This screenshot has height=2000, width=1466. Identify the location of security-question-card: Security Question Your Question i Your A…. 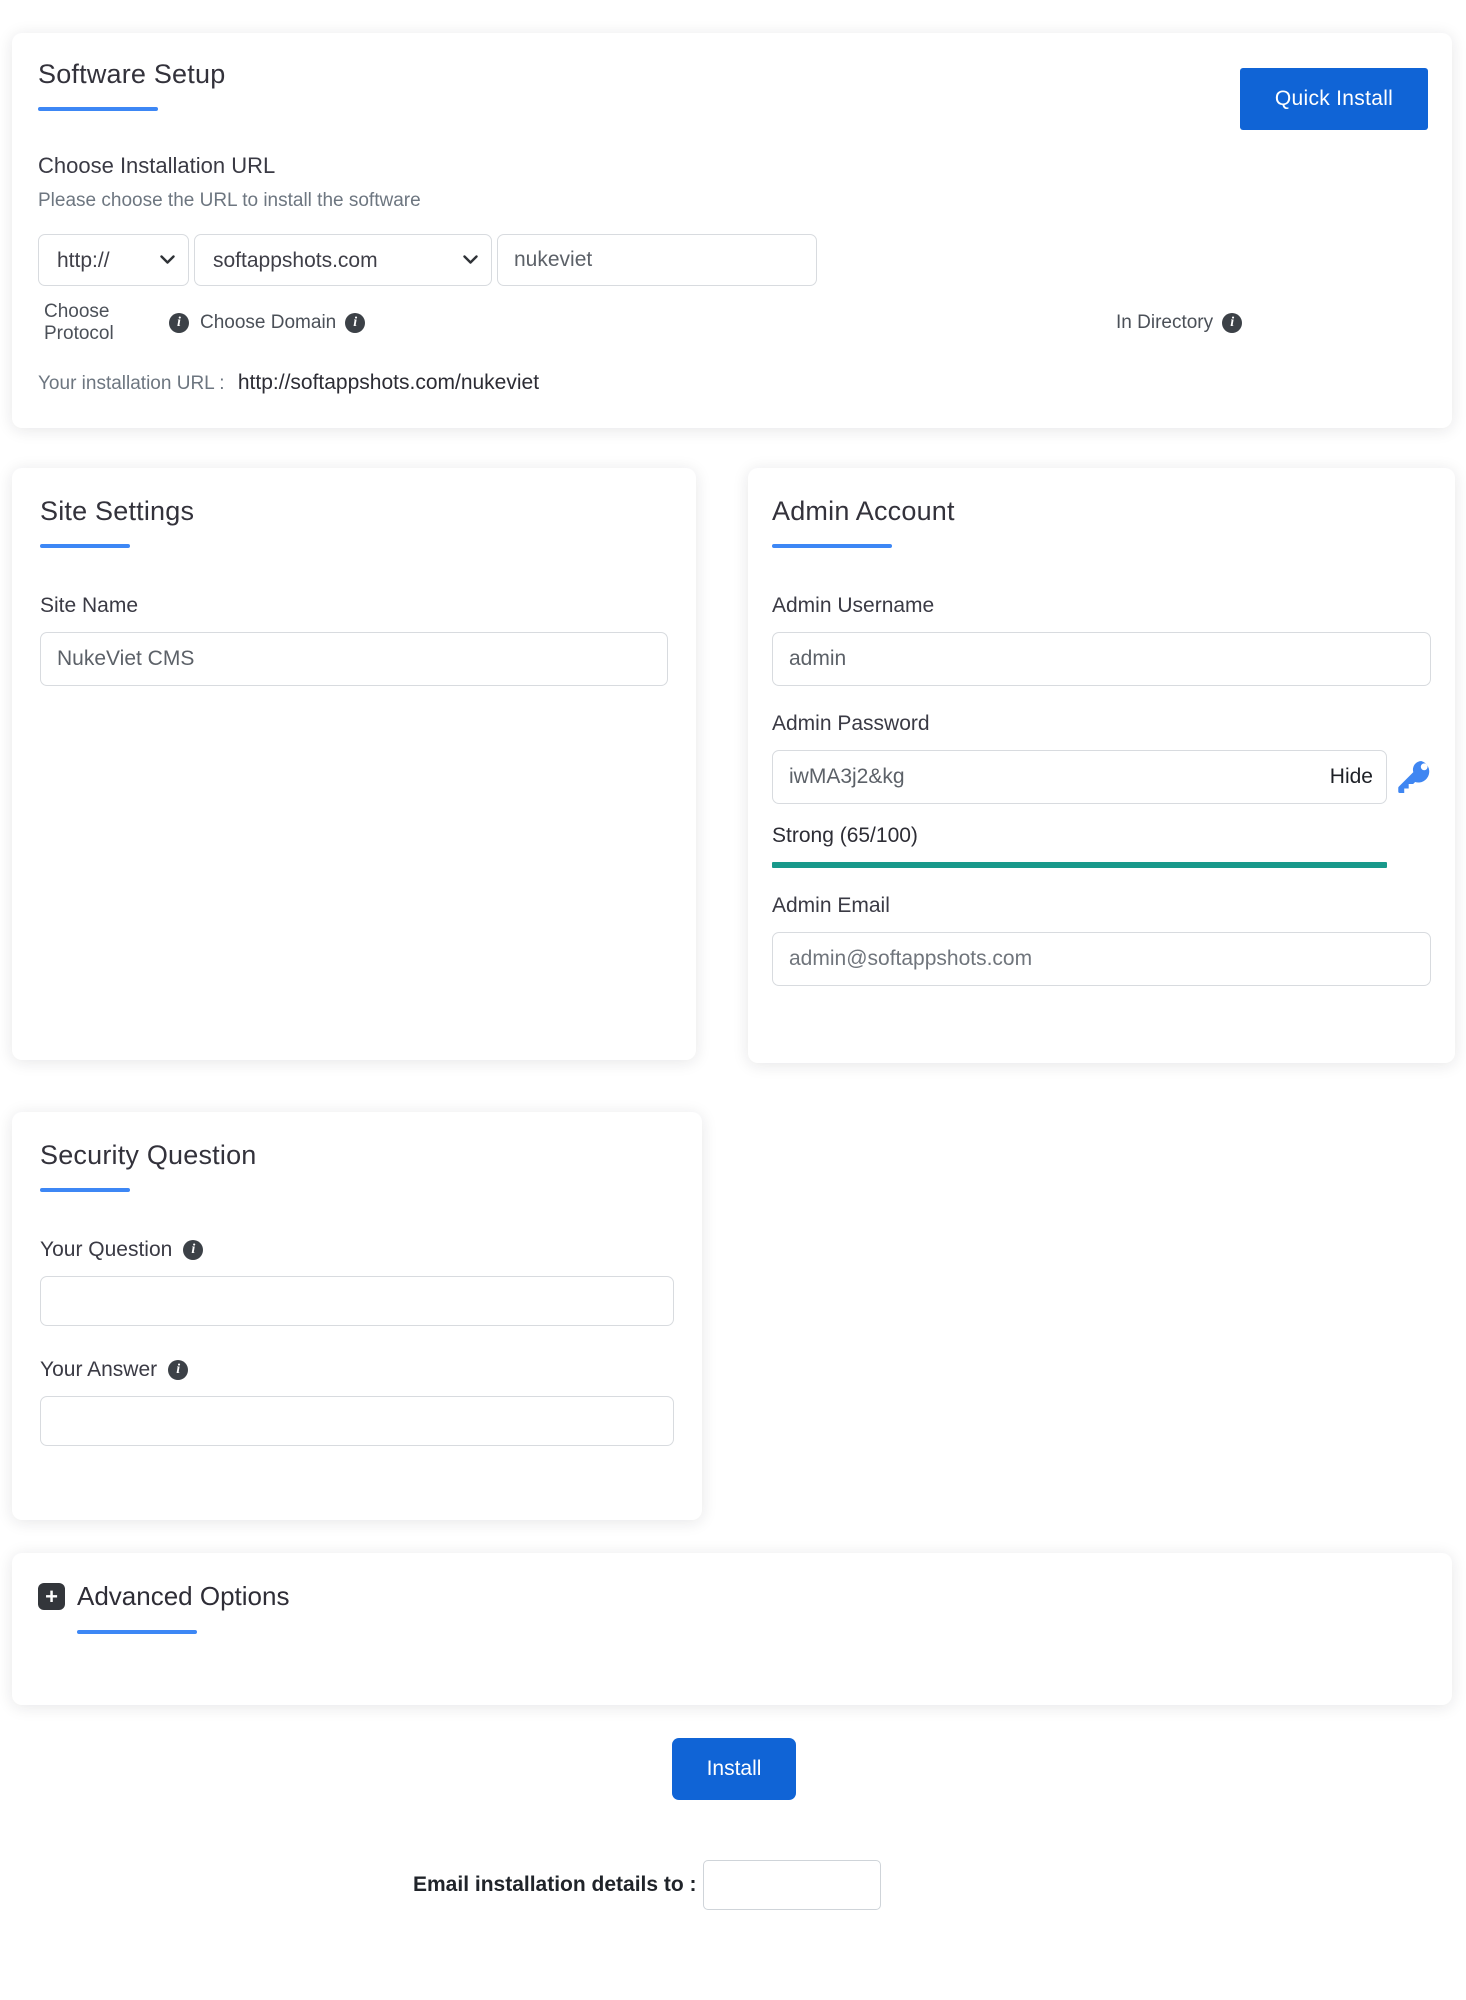
(357, 1316).